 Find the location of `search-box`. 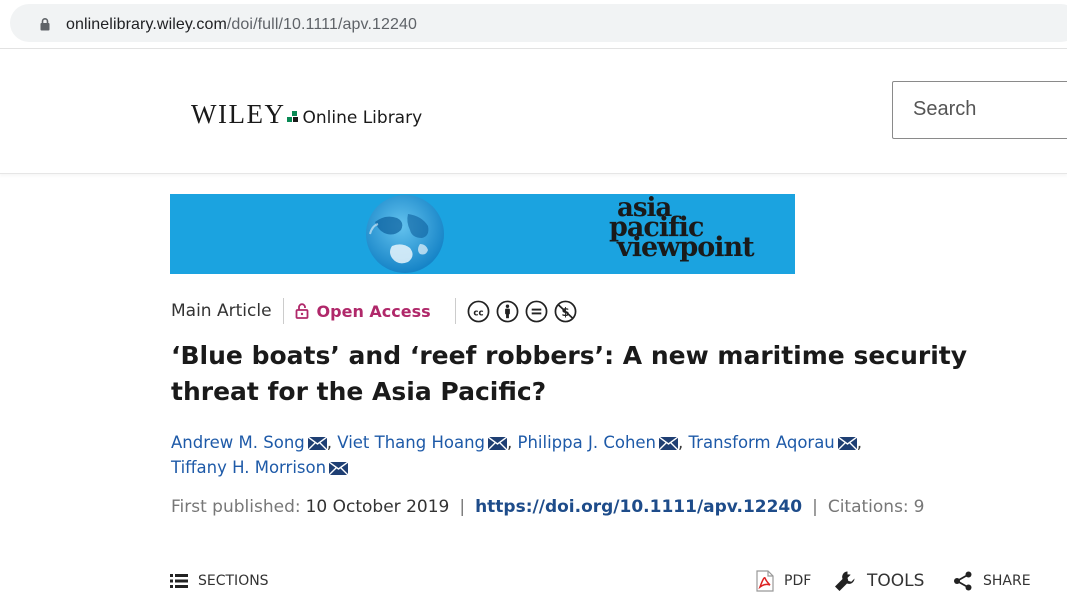

search-box is located at coordinates (979, 110).